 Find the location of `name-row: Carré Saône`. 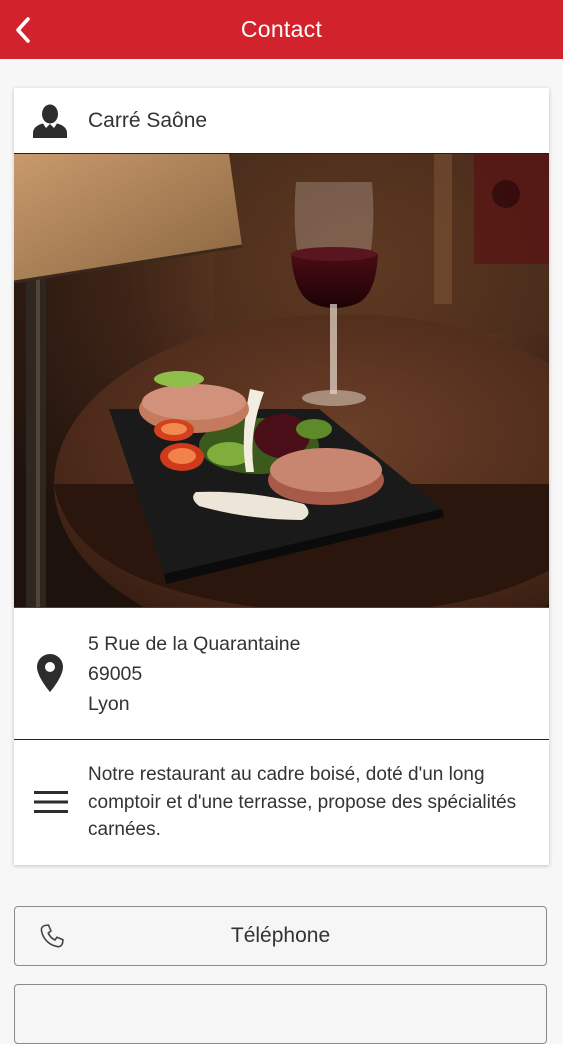

name-row: Carré Saône is located at coordinates (281, 121).